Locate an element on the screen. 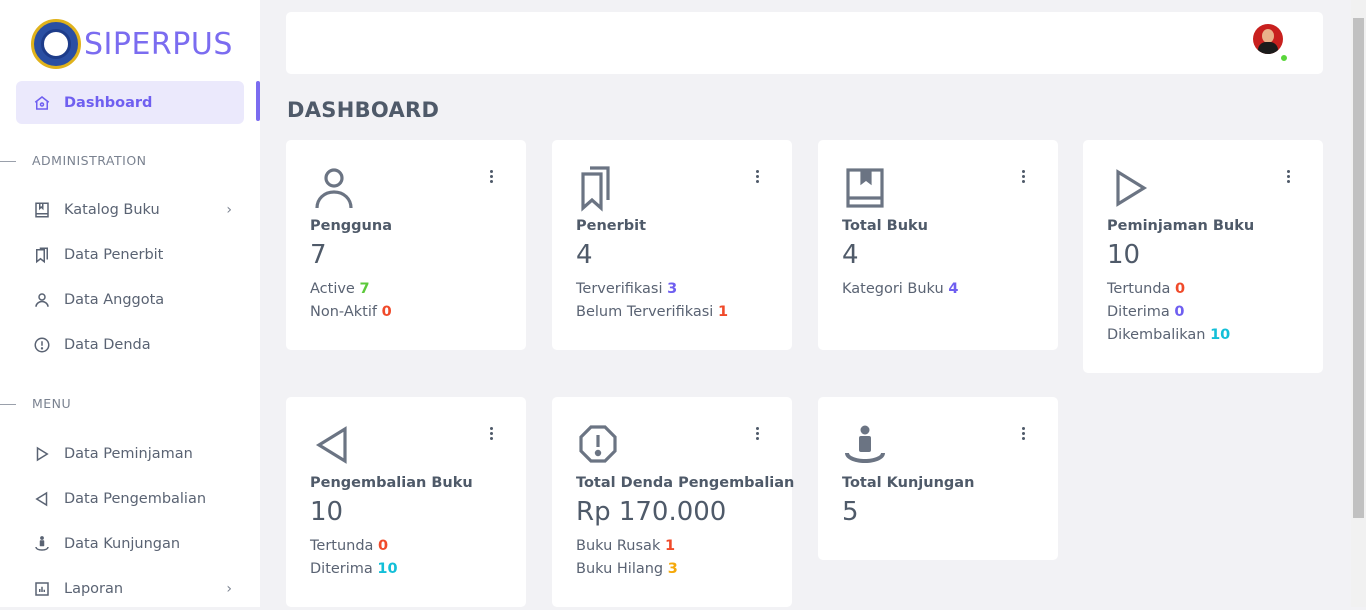 The height and width of the screenshot is (610, 1366). sidebar-item-data-peminjaman: Data Peminjaman is located at coordinates (130, 453).